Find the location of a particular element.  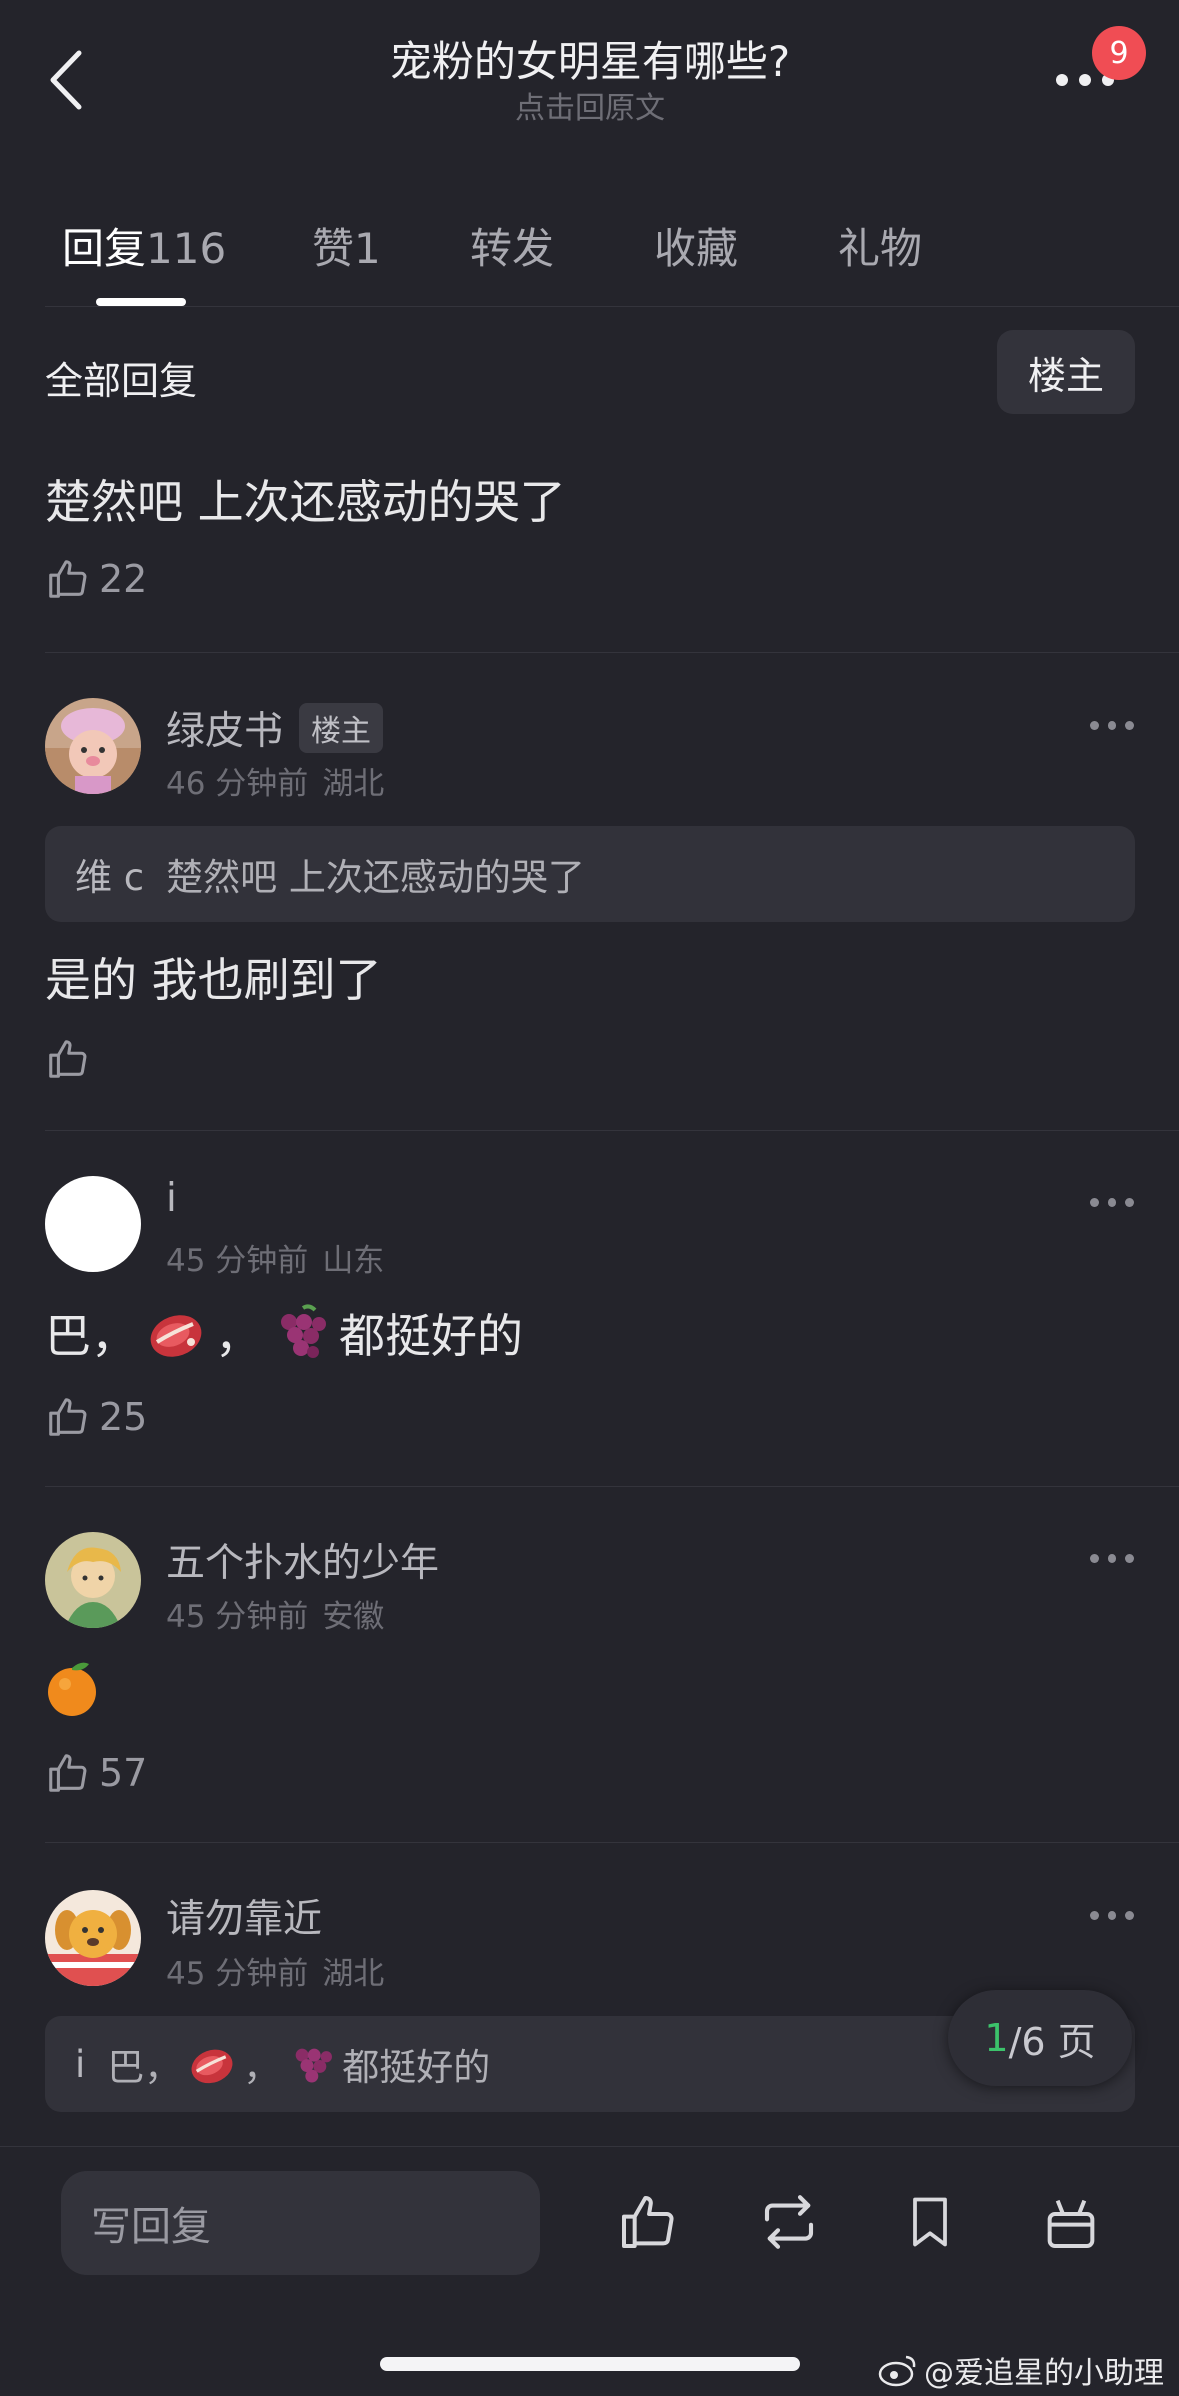

active-tab-indicator is located at coordinates (141, 302).